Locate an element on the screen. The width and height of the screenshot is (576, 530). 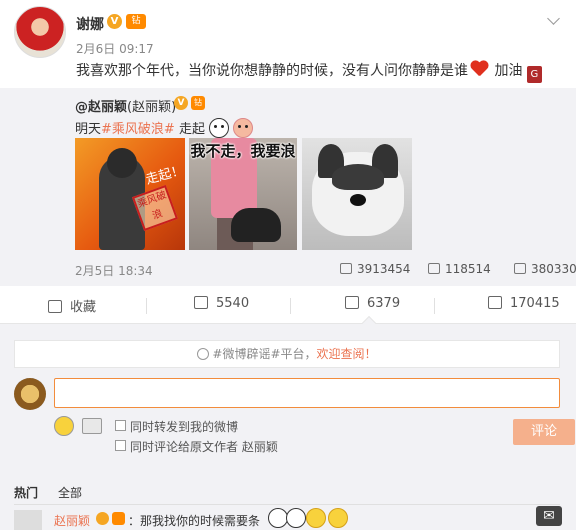
post-time: 2月6日 09:17 is located at coordinates (115, 48).